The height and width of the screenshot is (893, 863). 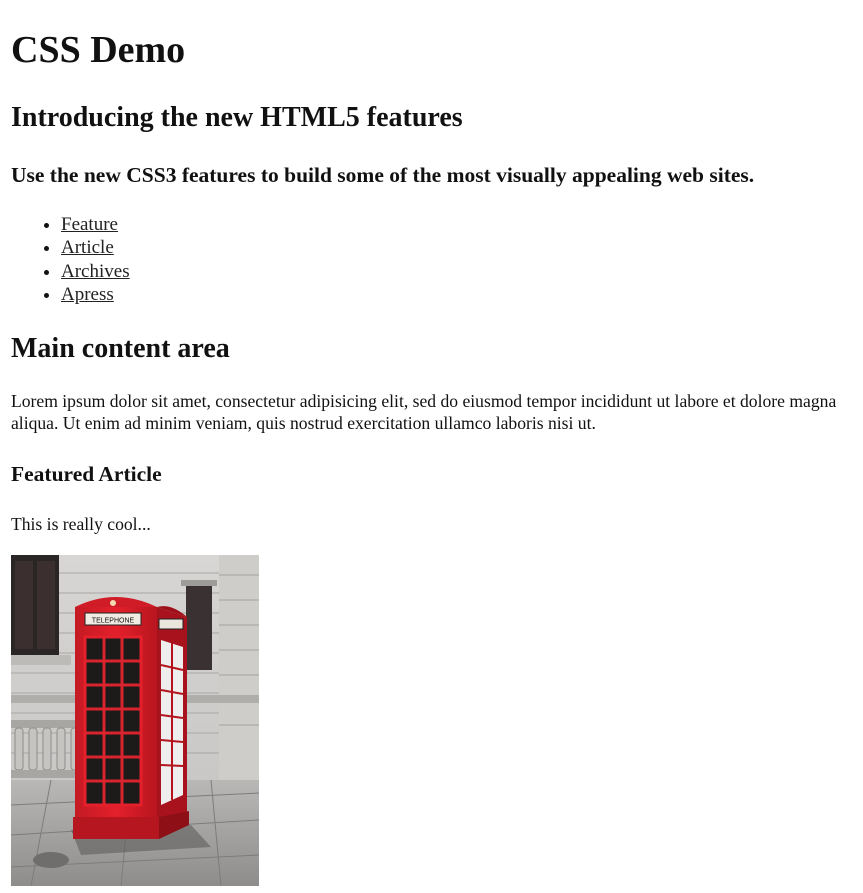 I want to click on nav-item: Archives, so click(x=95, y=271).